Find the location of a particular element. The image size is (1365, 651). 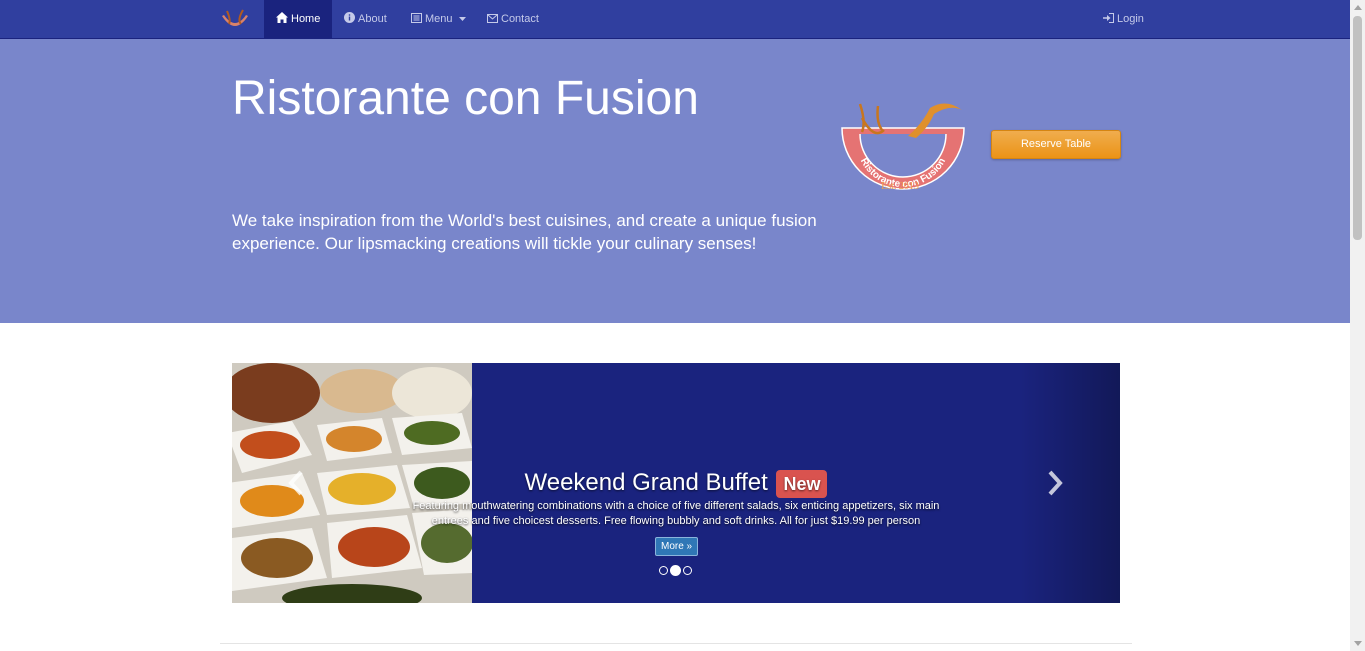

scrollbar-thumb is located at coordinates (1357, 128).